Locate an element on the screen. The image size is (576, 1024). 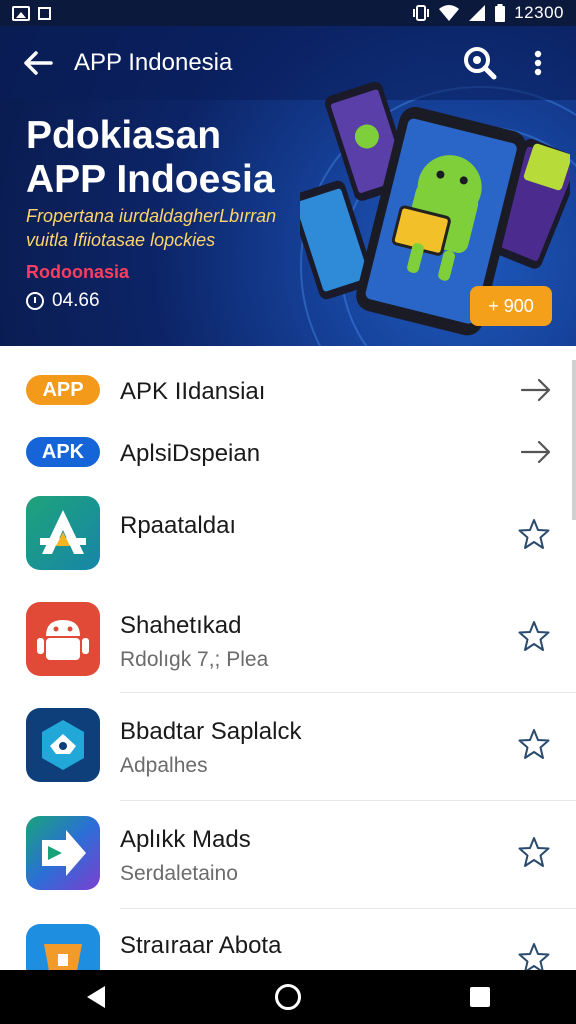
list-item-title: Straıraar Abota is located at coordinates (201, 945).